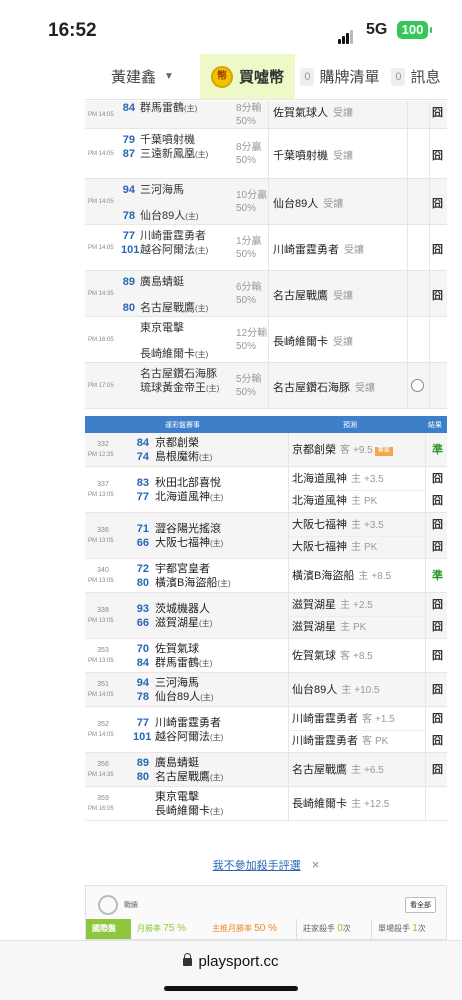  Describe the element at coordinates (249, 248) in the screenshot. I see `result-cell: 1分贏 50%` at that location.